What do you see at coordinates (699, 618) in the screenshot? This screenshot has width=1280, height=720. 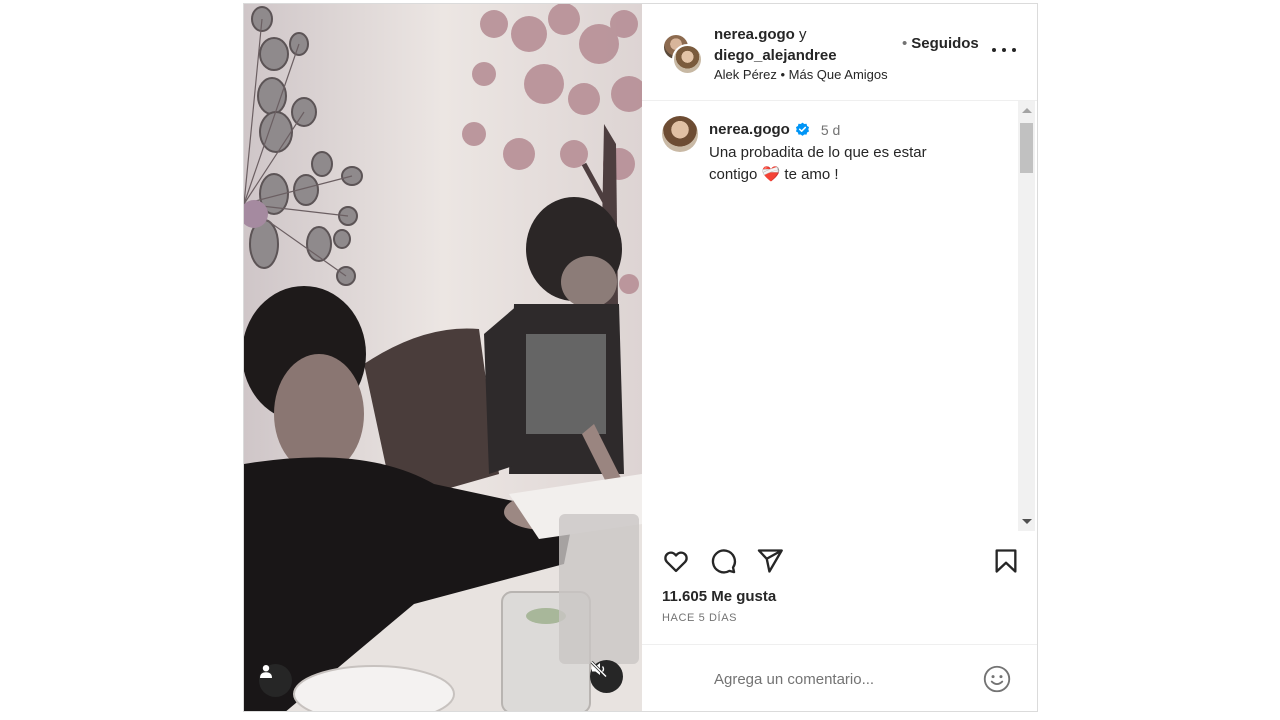 I see `post-date: HACE 5 DÍAS` at bounding box center [699, 618].